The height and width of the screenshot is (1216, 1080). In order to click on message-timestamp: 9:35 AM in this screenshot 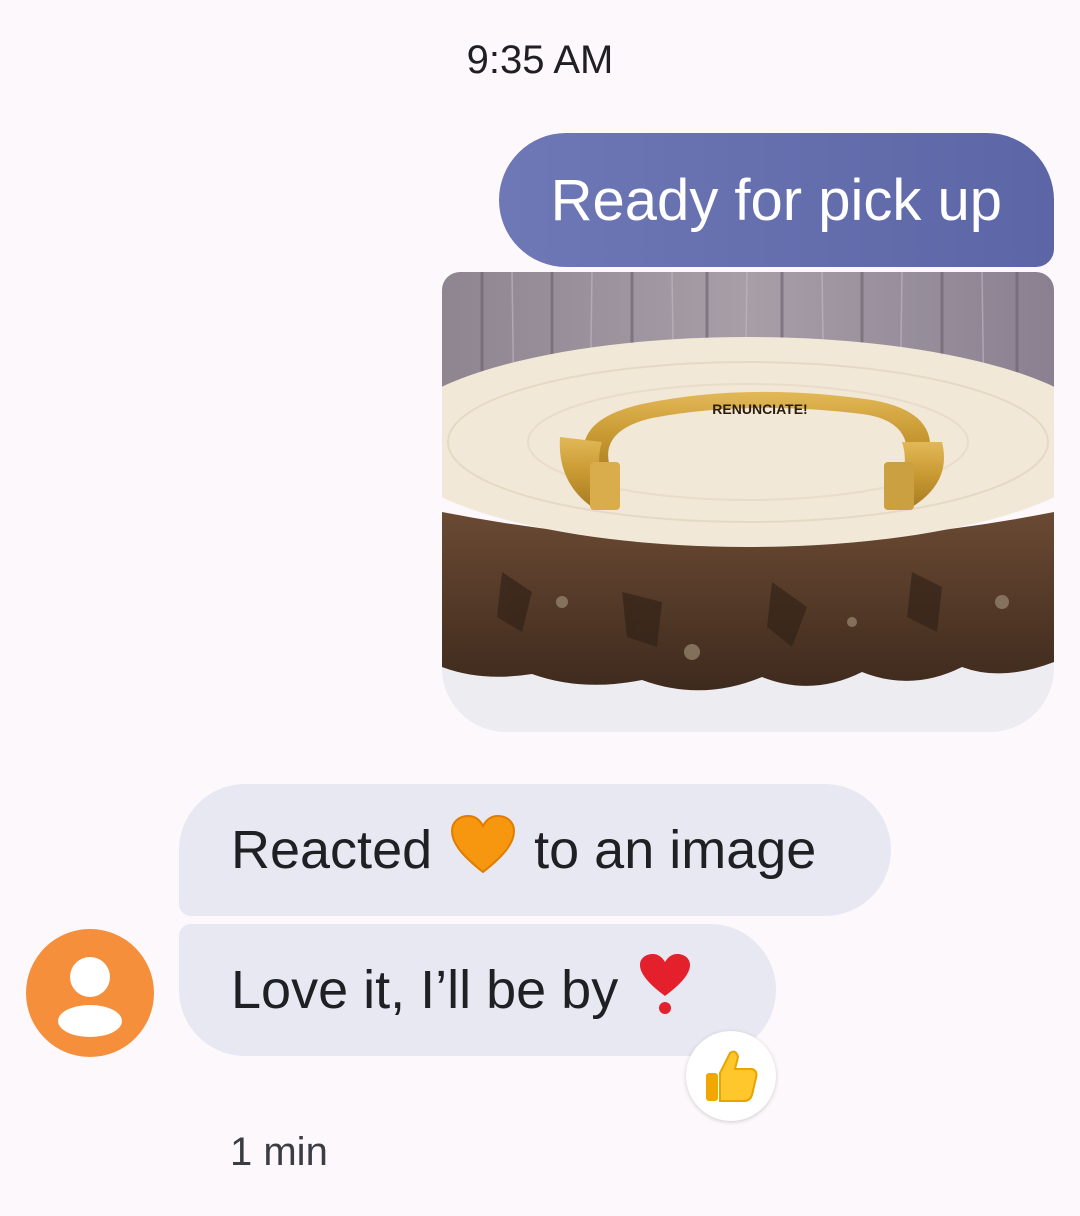, I will do `click(540, 60)`.